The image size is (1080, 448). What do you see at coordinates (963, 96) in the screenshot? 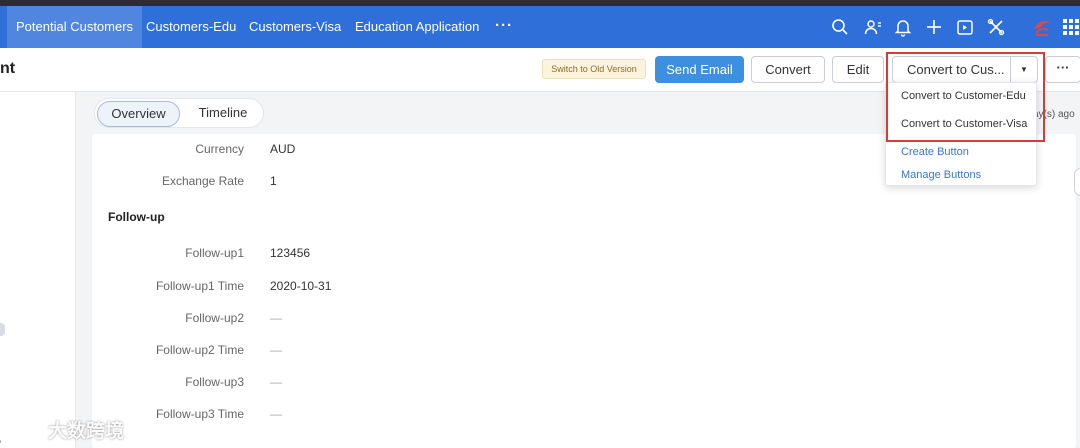
I see `menu-item-convert-edu: Convert to Customer-Edu` at bounding box center [963, 96].